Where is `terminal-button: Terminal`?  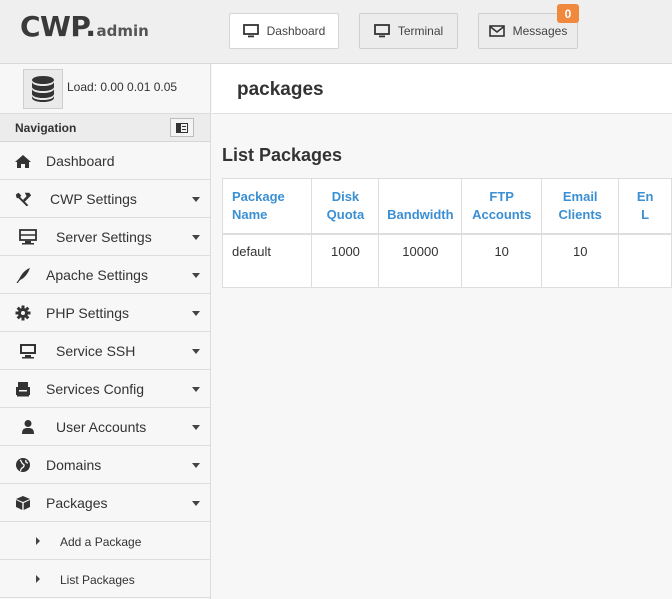
terminal-button: Terminal is located at coordinates (408, 31).